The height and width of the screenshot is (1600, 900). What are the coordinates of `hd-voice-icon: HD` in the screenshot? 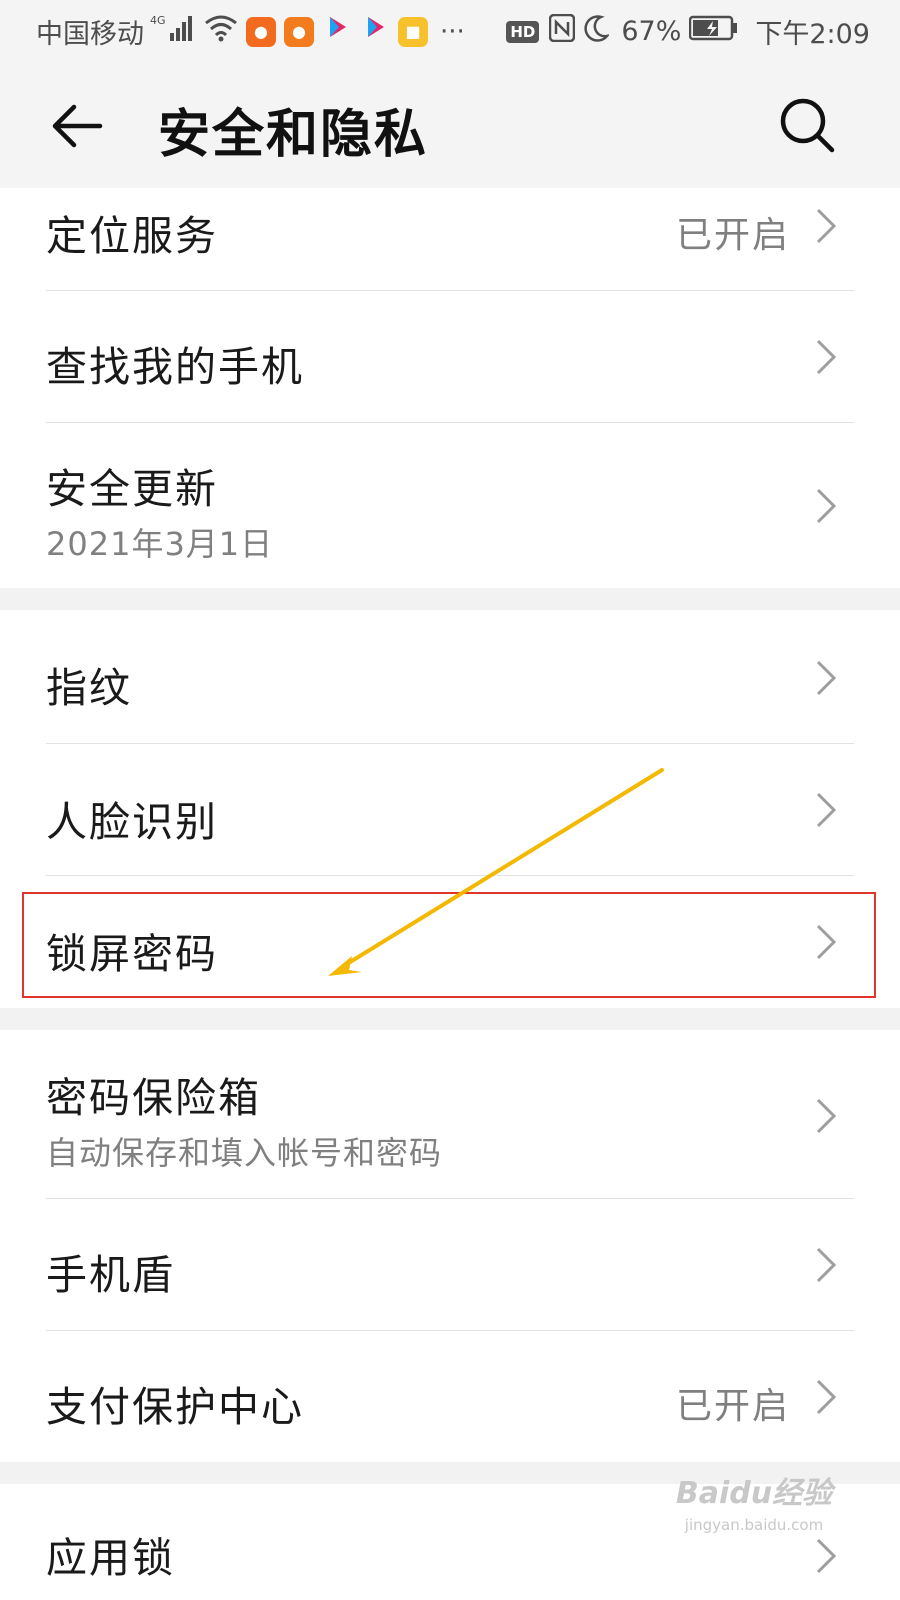 It's located at (523, 31).